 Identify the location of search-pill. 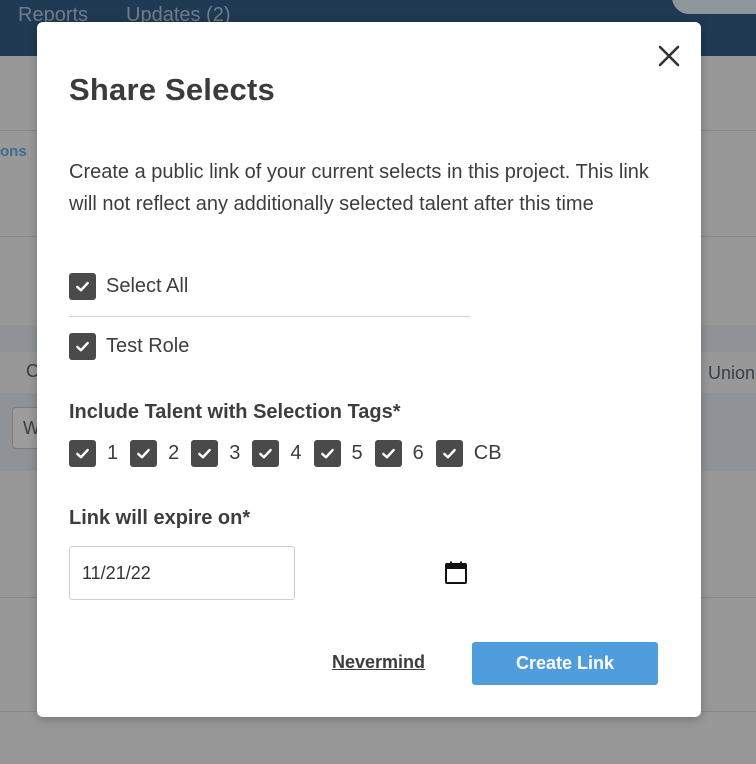
(714, 7).